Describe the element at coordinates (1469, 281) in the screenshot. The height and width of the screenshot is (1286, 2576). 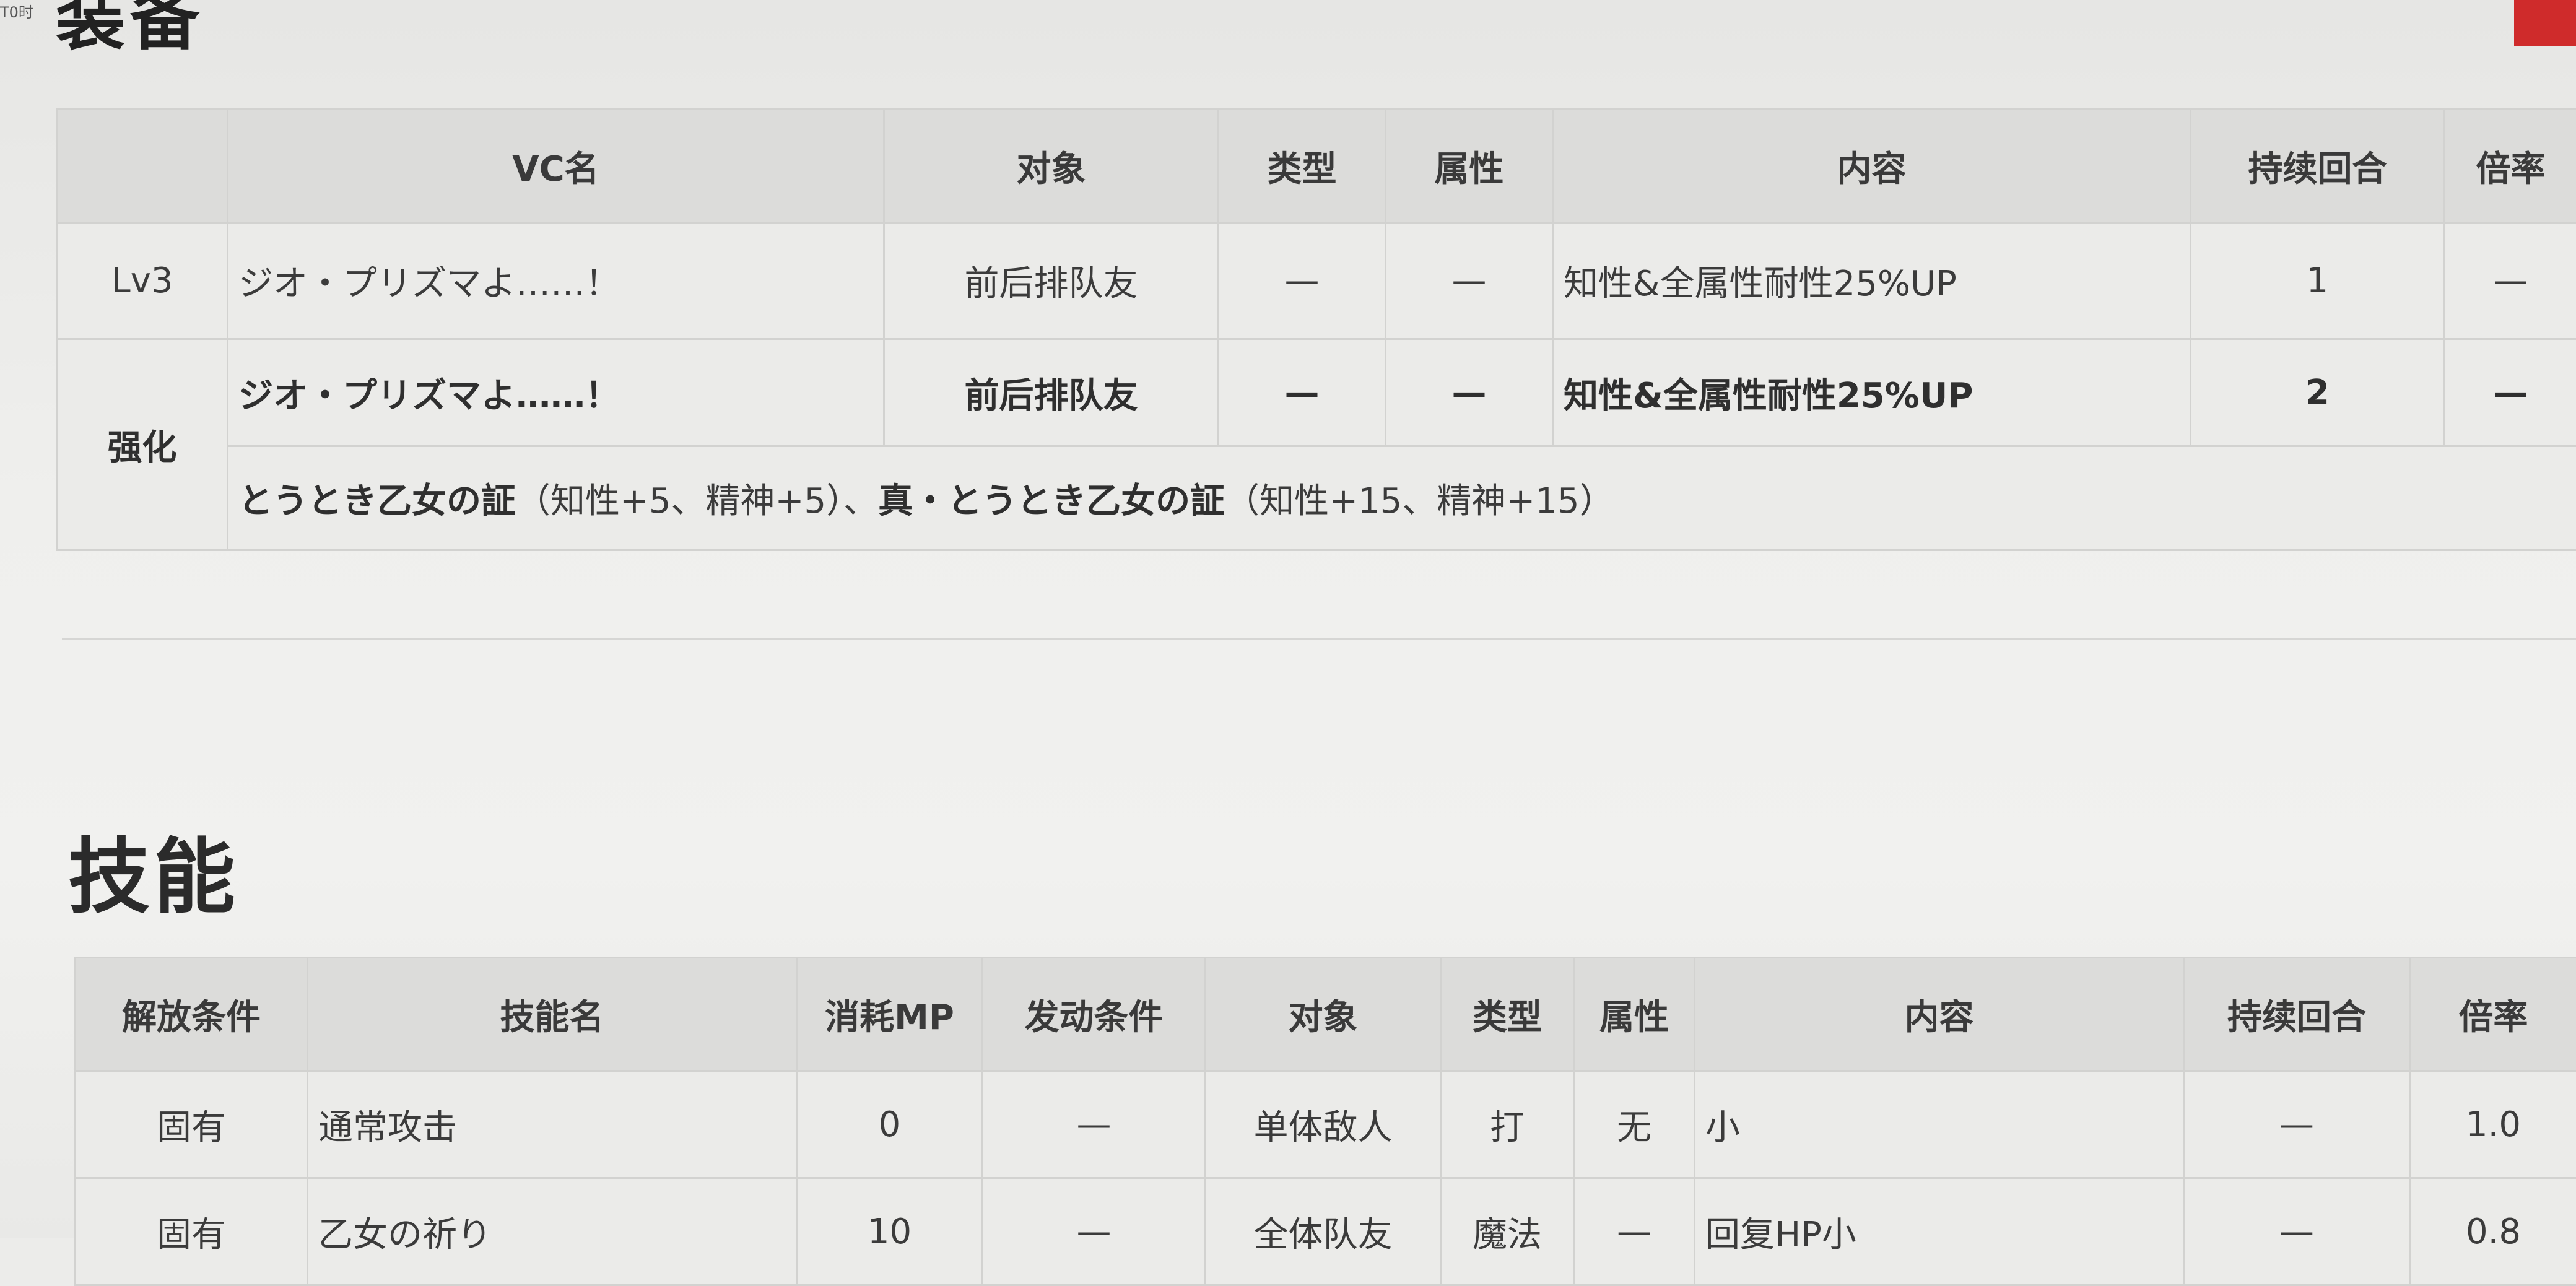
I see `vc-attr: —` at that location.